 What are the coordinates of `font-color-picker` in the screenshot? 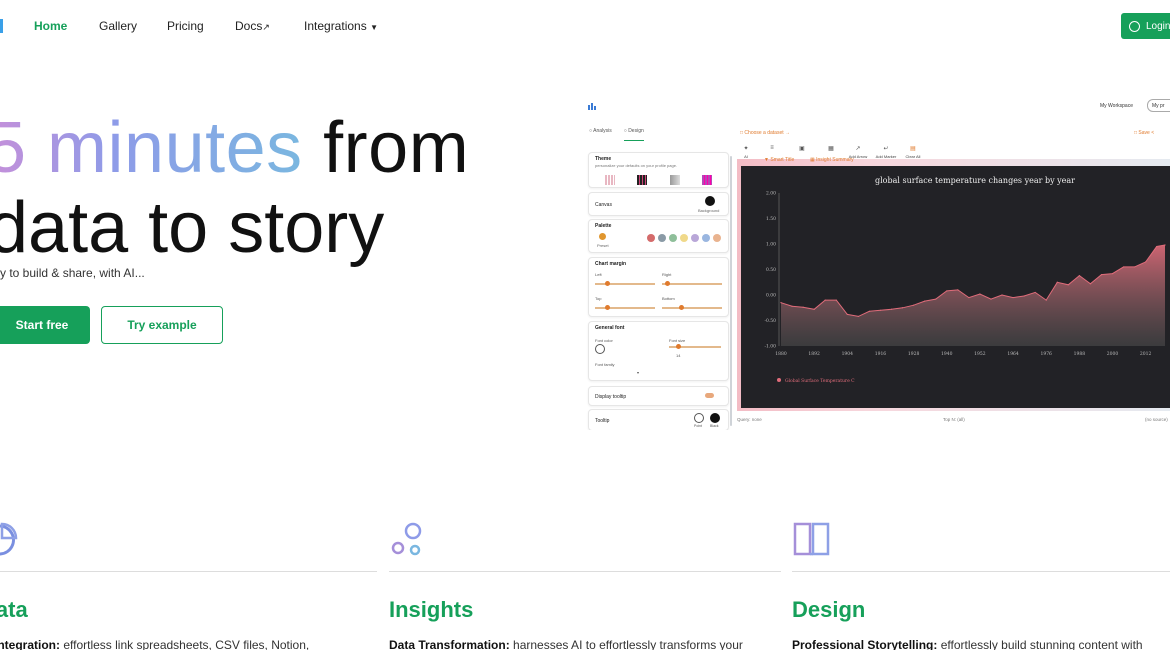 It's located at (600, 349).